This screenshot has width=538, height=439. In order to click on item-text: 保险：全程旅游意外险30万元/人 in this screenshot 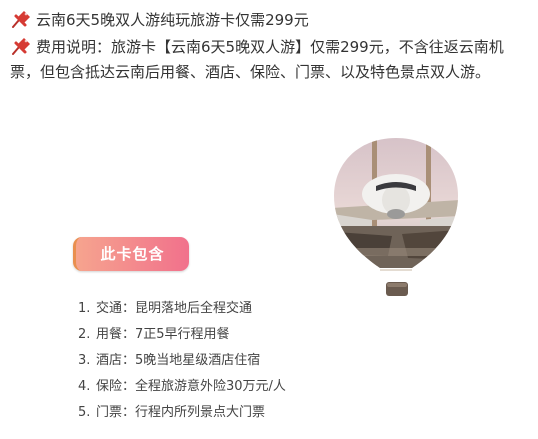, I will do `click(191, 386)`.